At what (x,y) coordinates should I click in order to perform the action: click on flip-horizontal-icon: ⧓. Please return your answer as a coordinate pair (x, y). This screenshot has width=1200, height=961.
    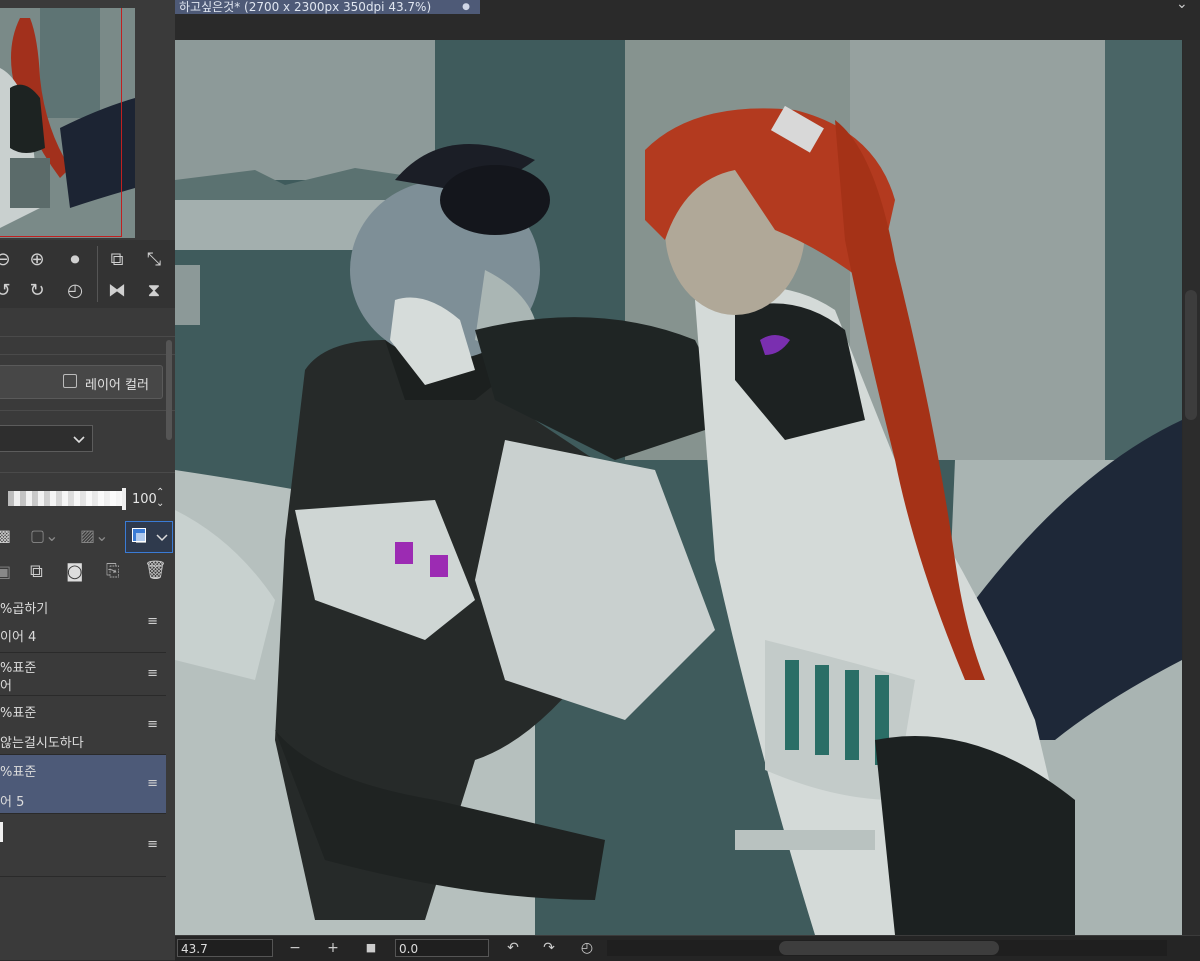
    Looking at the image, I should click on (117, 290).